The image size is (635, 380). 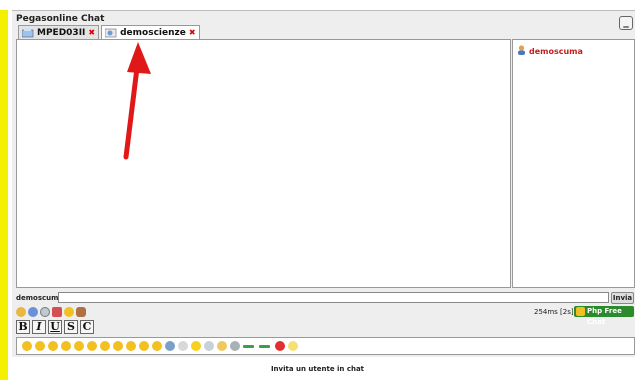 What do you see at coordinates (153, 32) in the screenshot?
I see `tab-label: demoscienze` at bounding box center [153, 32].